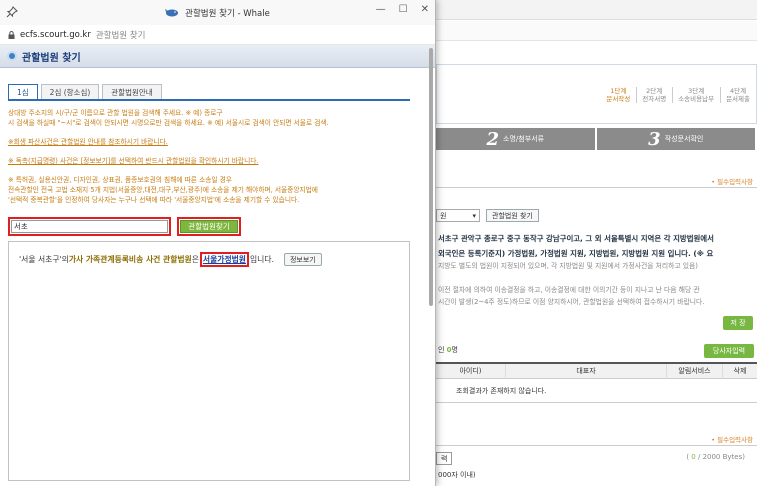 This screenshot has height=486, width=757. Describe the element at coordinates (44, 259) in the screenshot. I see `result-region: '서울 서초구'의` at that location.